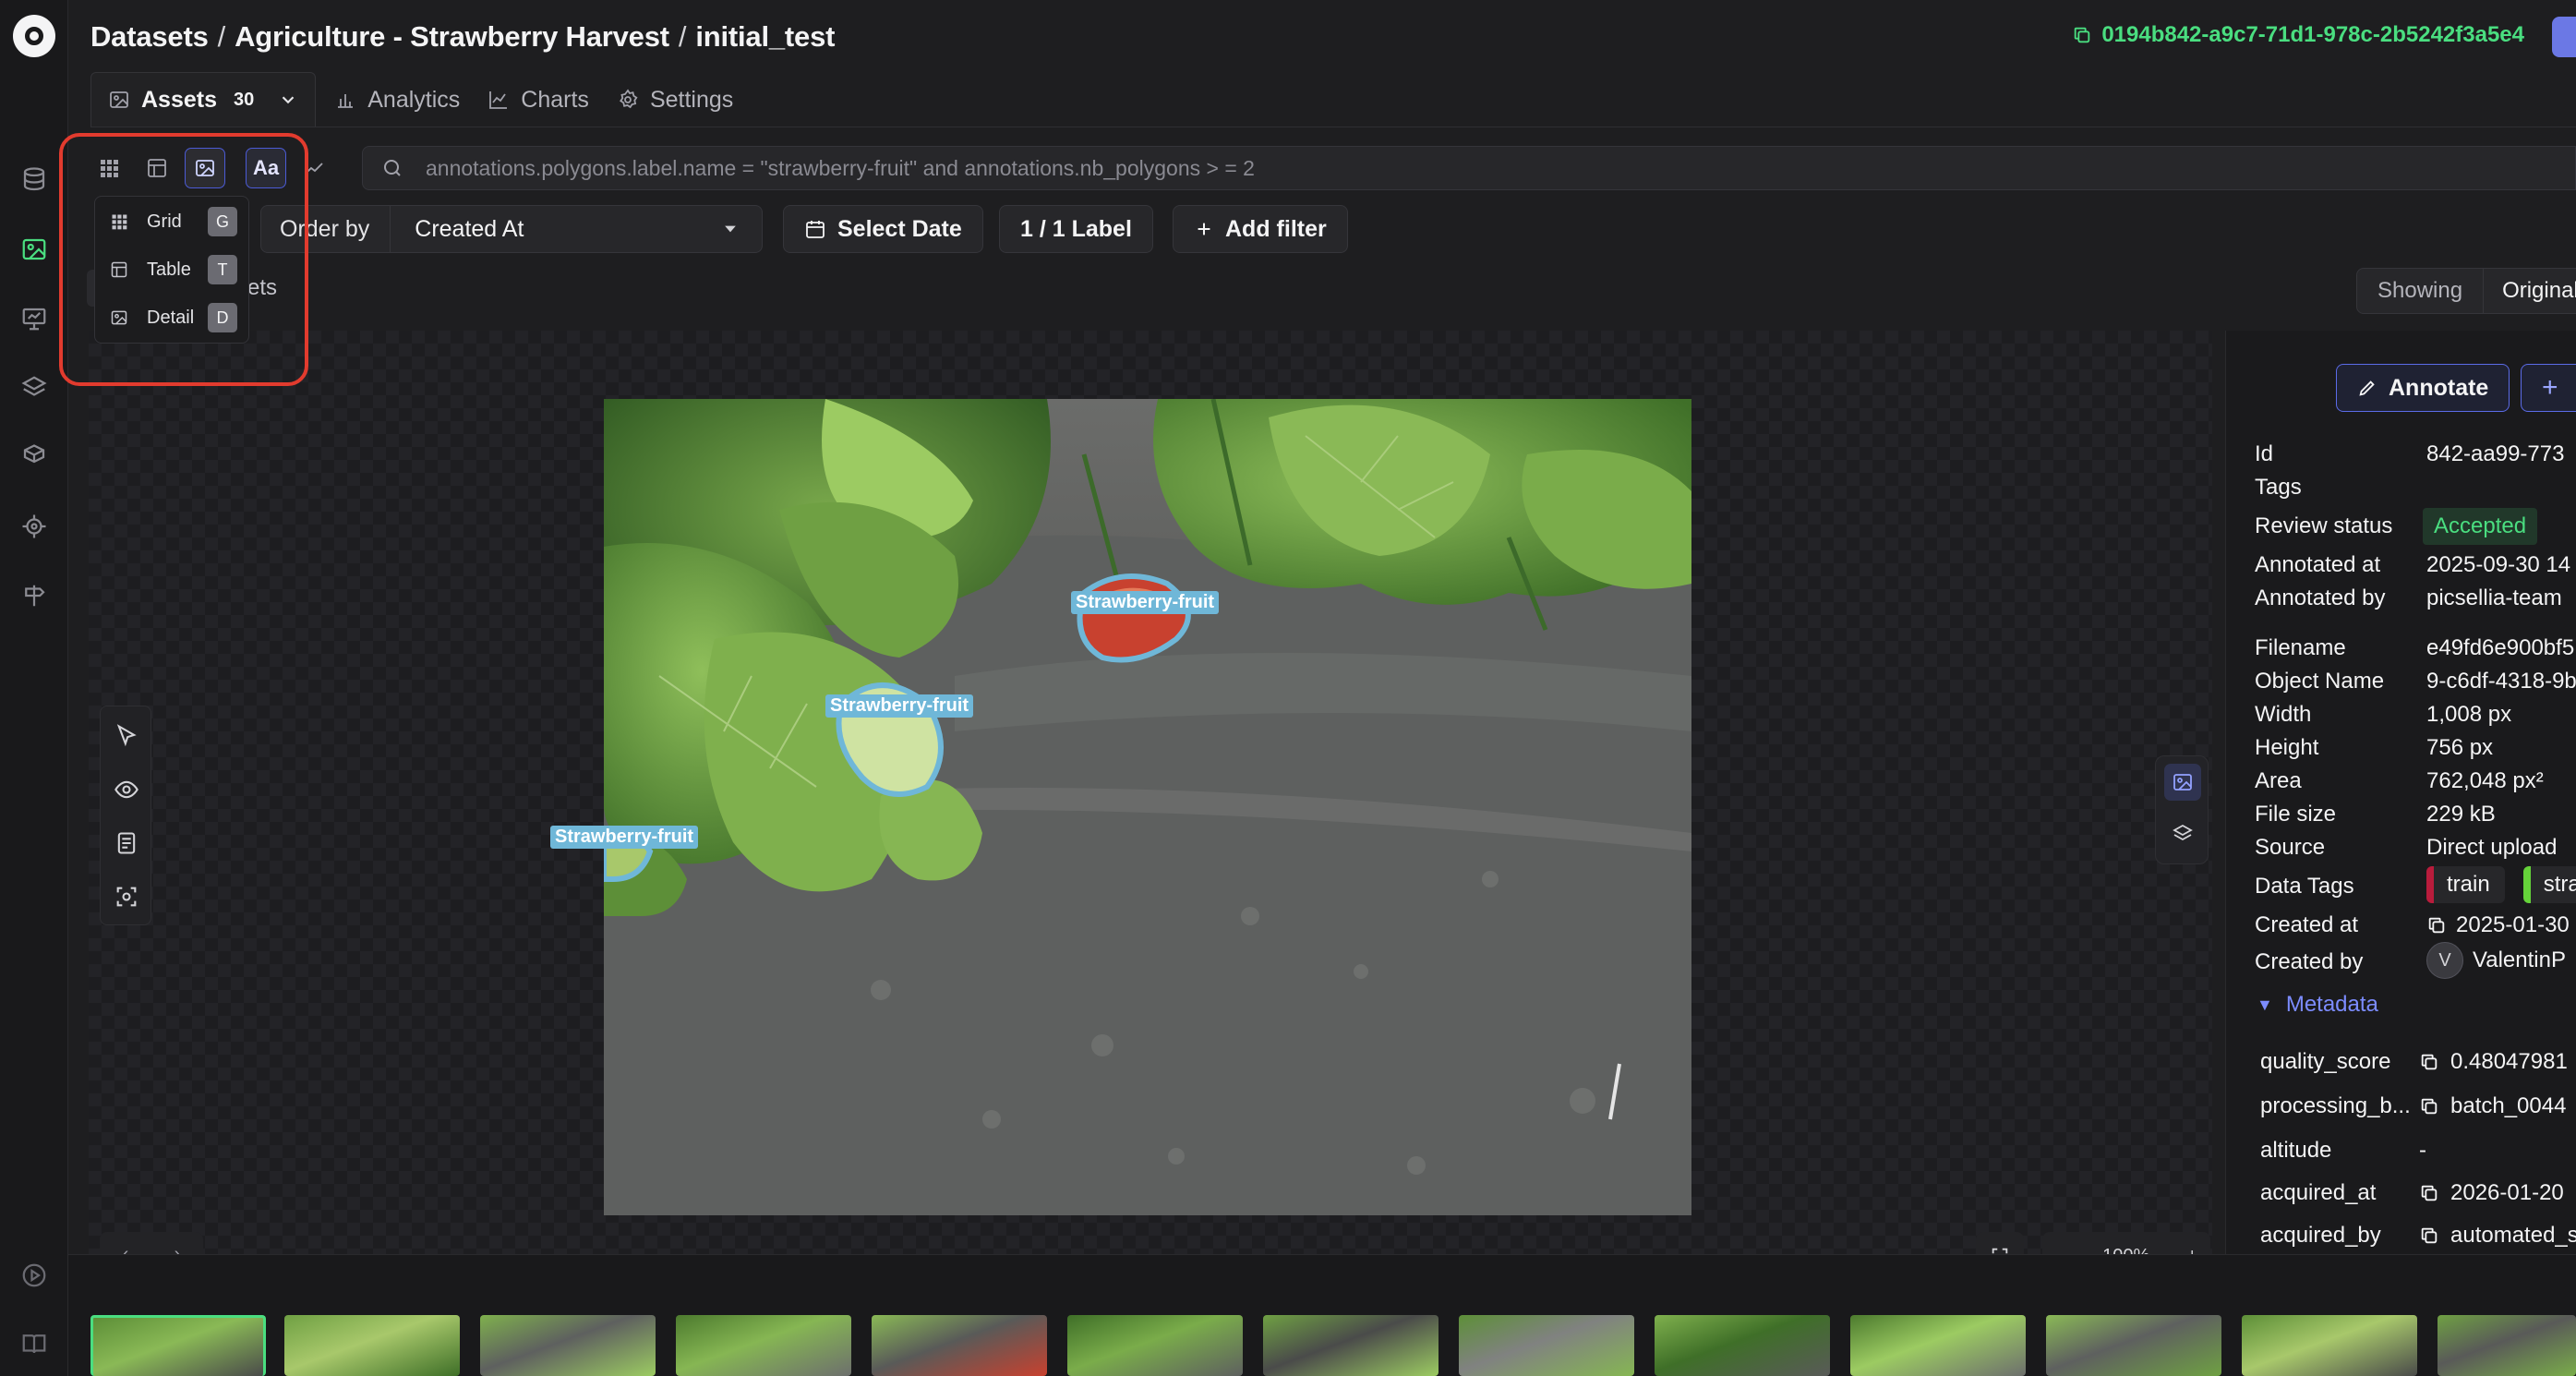 The height and width of the screenshot is (1376, 2576). I want to click on asset-count: 30, so click(244, 100).